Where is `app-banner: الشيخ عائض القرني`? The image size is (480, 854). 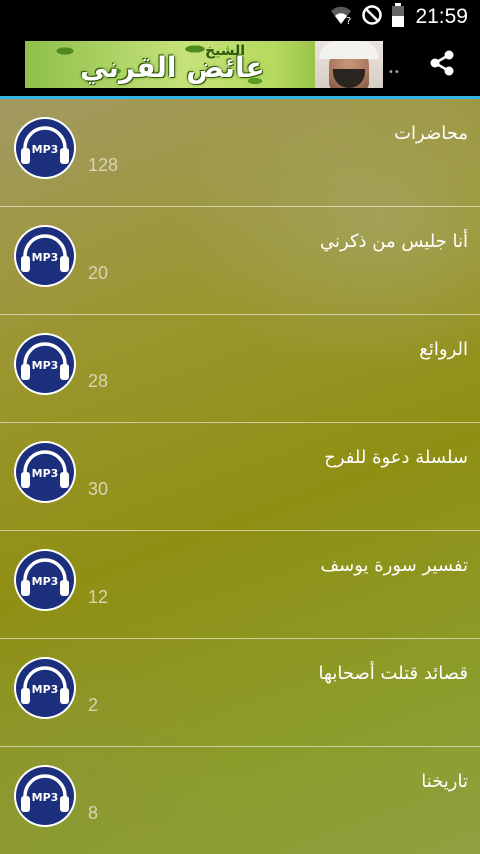
app-banner: الشيخ عائض القرني is located at coordinates (204, 64).